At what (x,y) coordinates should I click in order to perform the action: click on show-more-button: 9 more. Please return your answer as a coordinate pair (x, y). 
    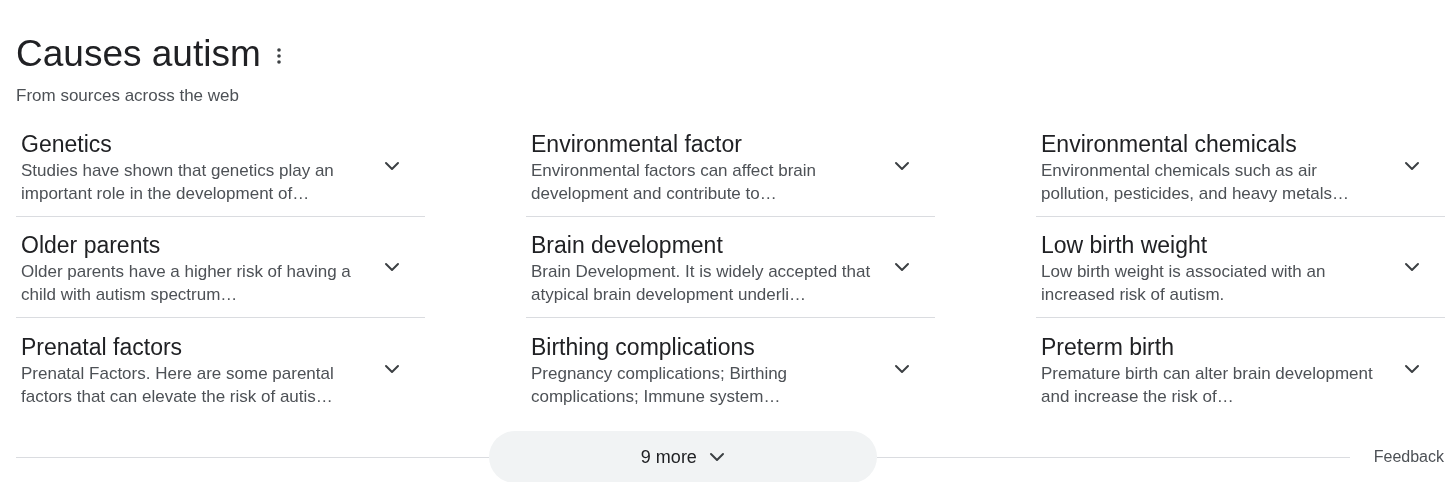
    Looking at the image, I should click on (682, 456).